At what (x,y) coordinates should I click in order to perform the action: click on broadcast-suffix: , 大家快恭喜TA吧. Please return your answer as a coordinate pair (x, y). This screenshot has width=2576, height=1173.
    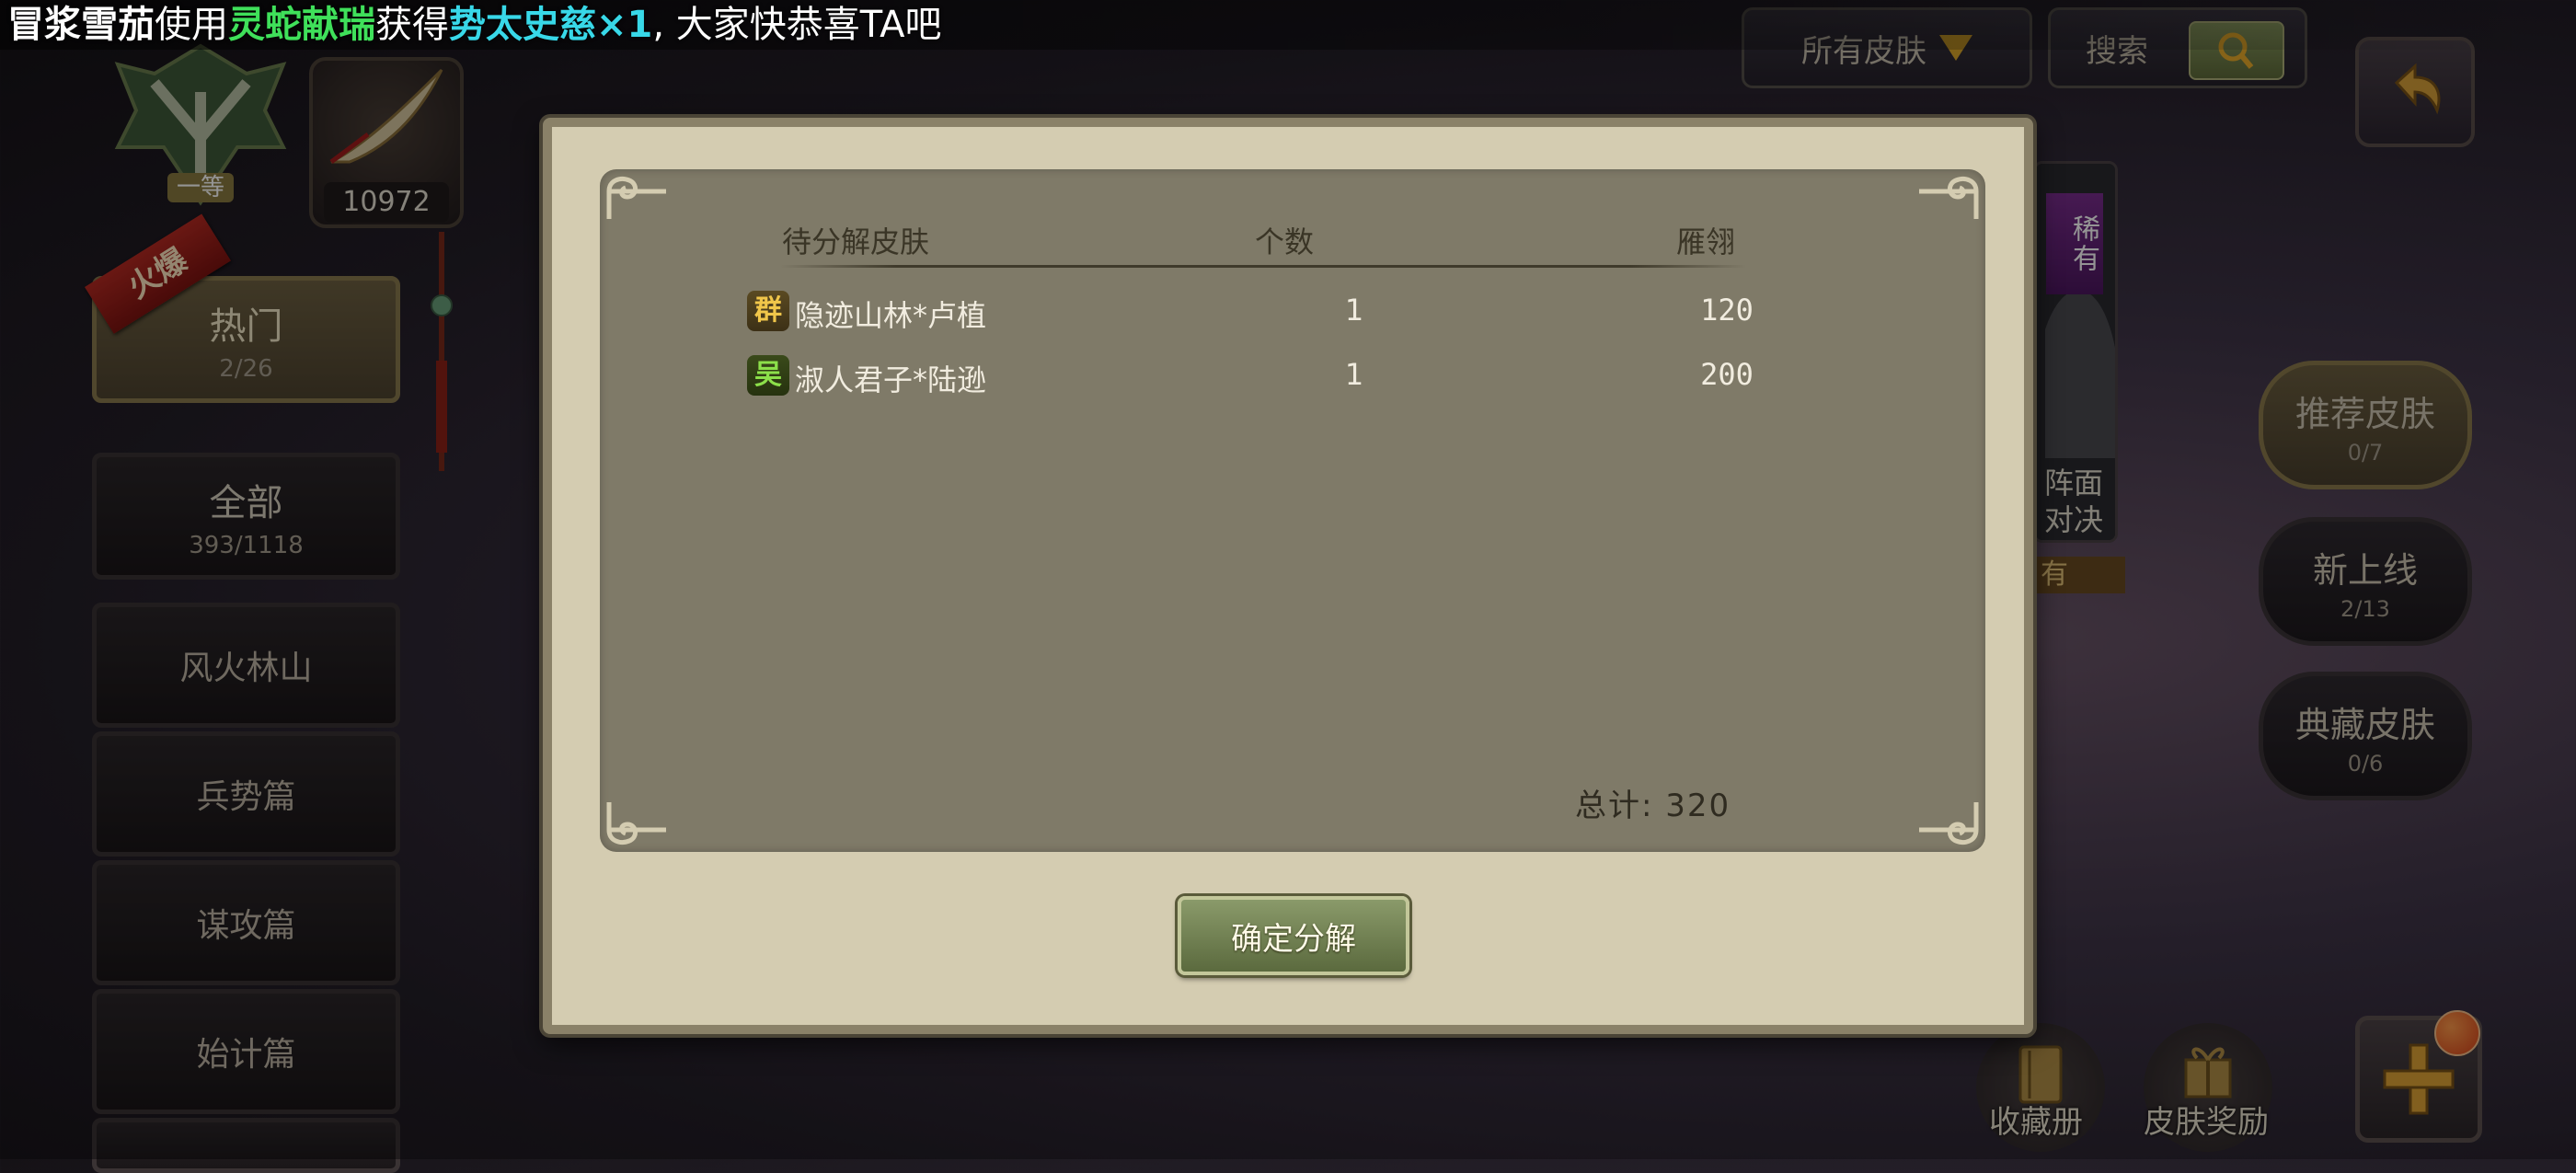
    Looking at the image, I should click on (797, 25).